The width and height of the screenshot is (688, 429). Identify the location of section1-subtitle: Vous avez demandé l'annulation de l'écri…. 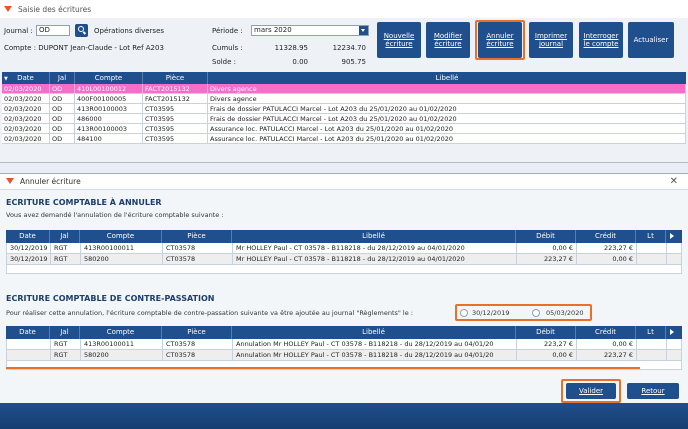
(115, 215).